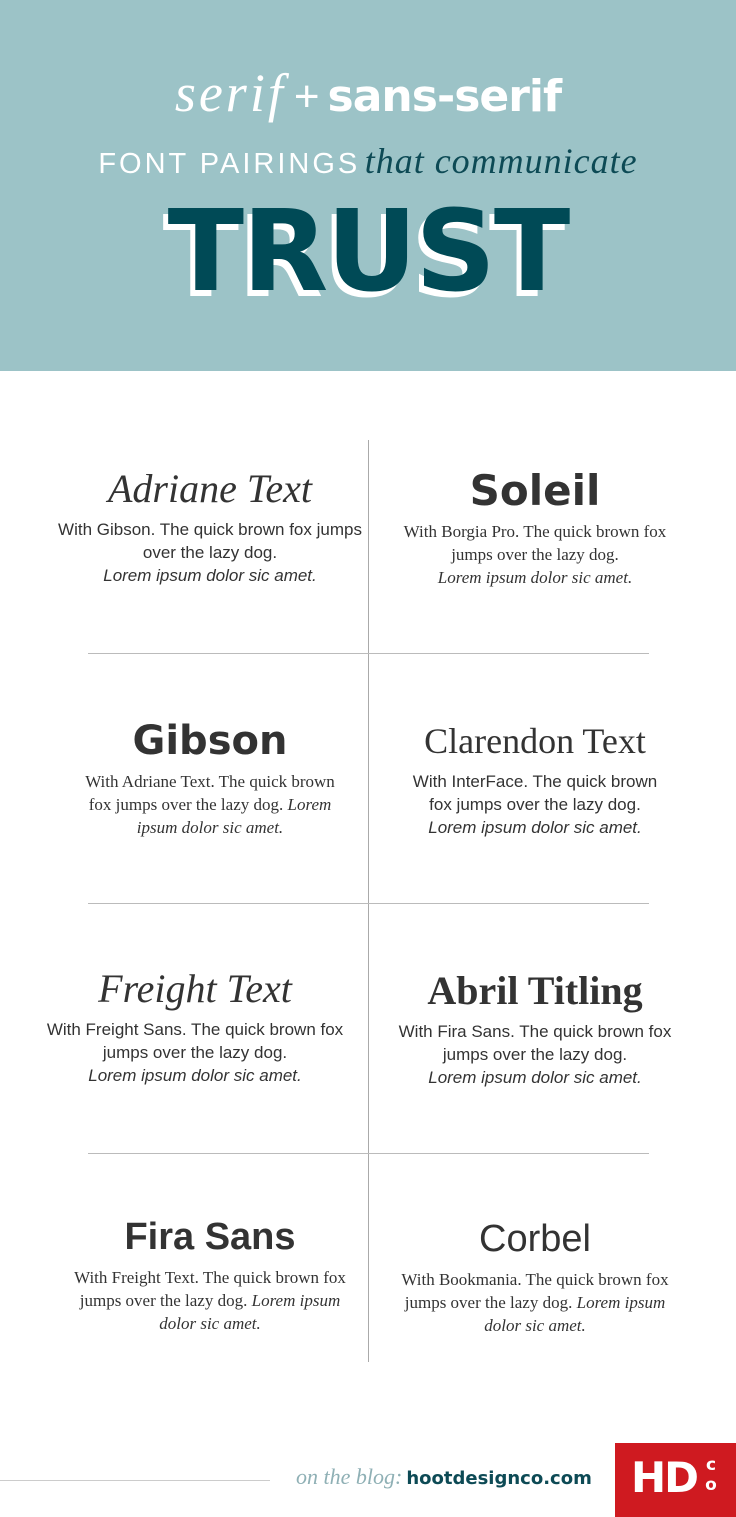 Image resolution: width=736 pixels, height=1517 pixels. What do you see at coordinates (535, 741) in the screenshot?
I see `pairing-title: Clarendon Text` at bounding box center [535, 741].